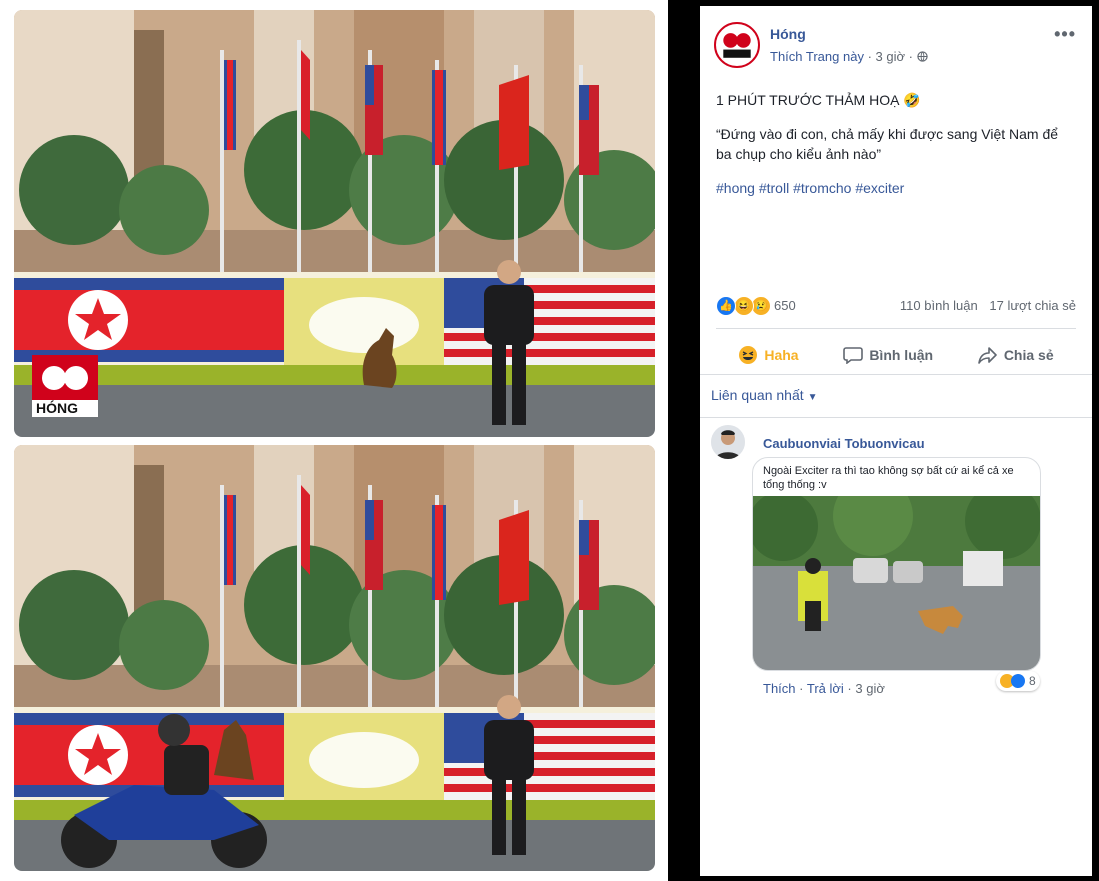 Image resolution: width=1099 pixels, height=881 pixels. Describe the element at coordinates (896, 583) in the screenshot. I see `comment-image` at that location.